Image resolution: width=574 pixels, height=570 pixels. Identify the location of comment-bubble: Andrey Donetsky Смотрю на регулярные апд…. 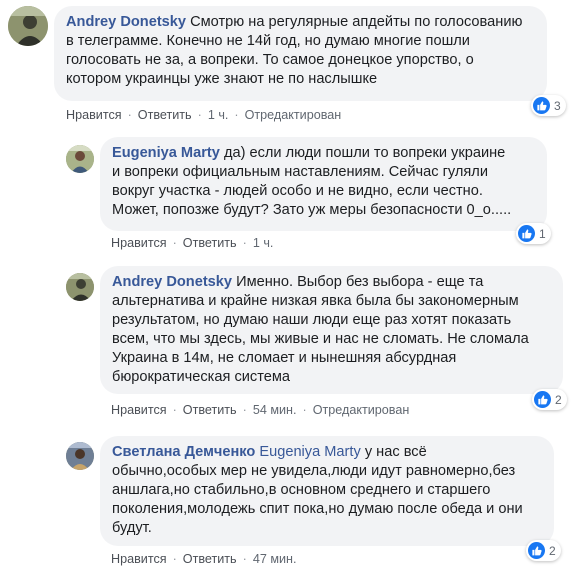
(300, 53).